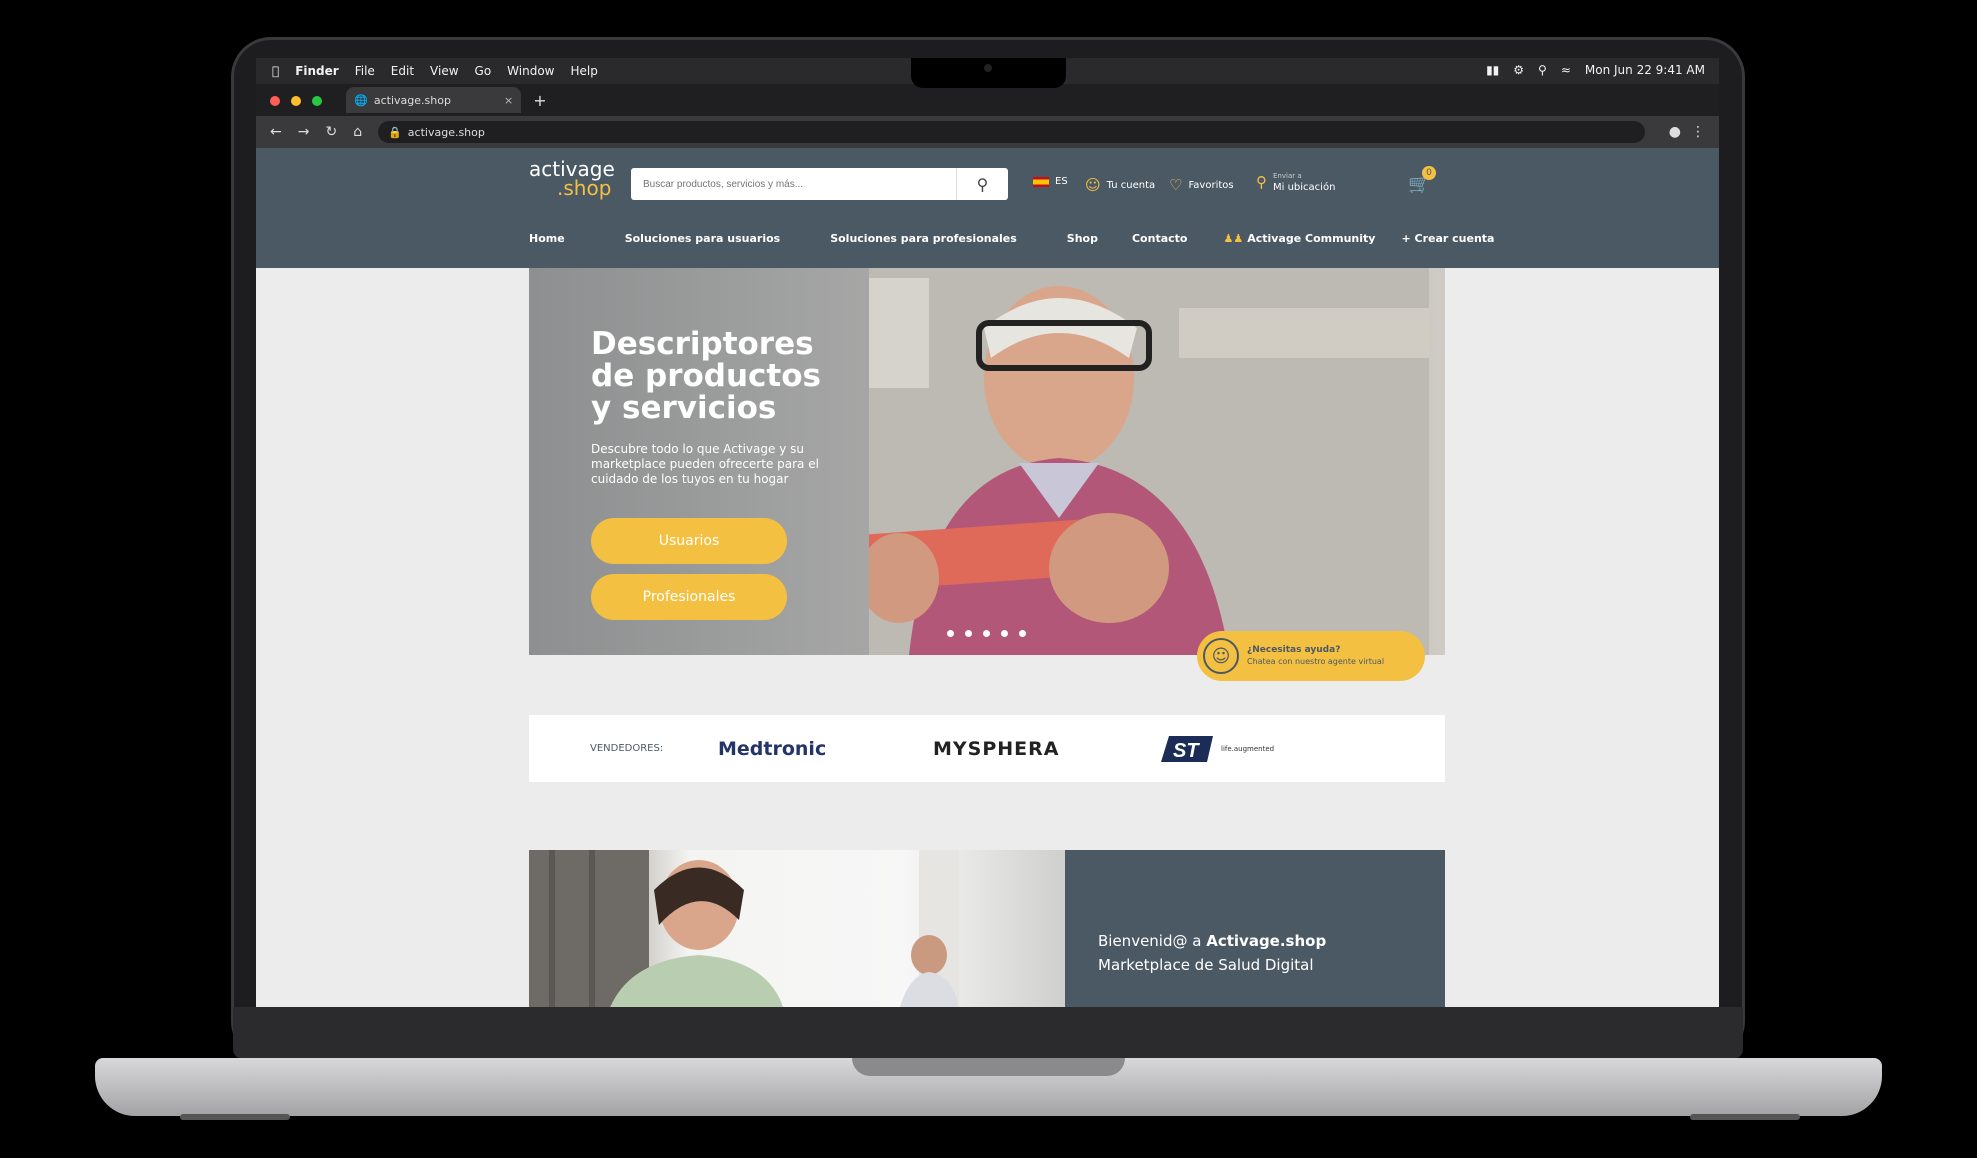 The image size is (1977, 1158). What do you see at coordinates (1447, 238) in the screenshot?
I see `nav-create-account: + Crear cuenta` at bounding box center [1447, 238].